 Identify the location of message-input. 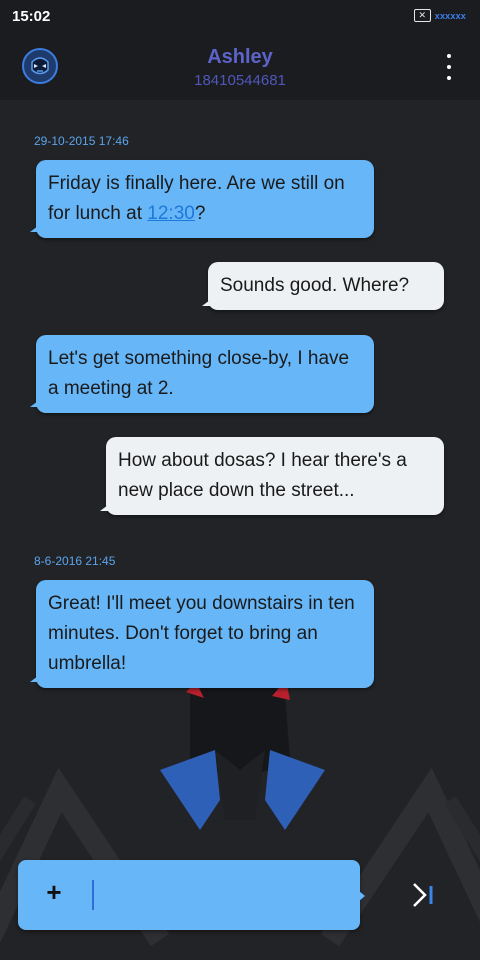
(221, 895).